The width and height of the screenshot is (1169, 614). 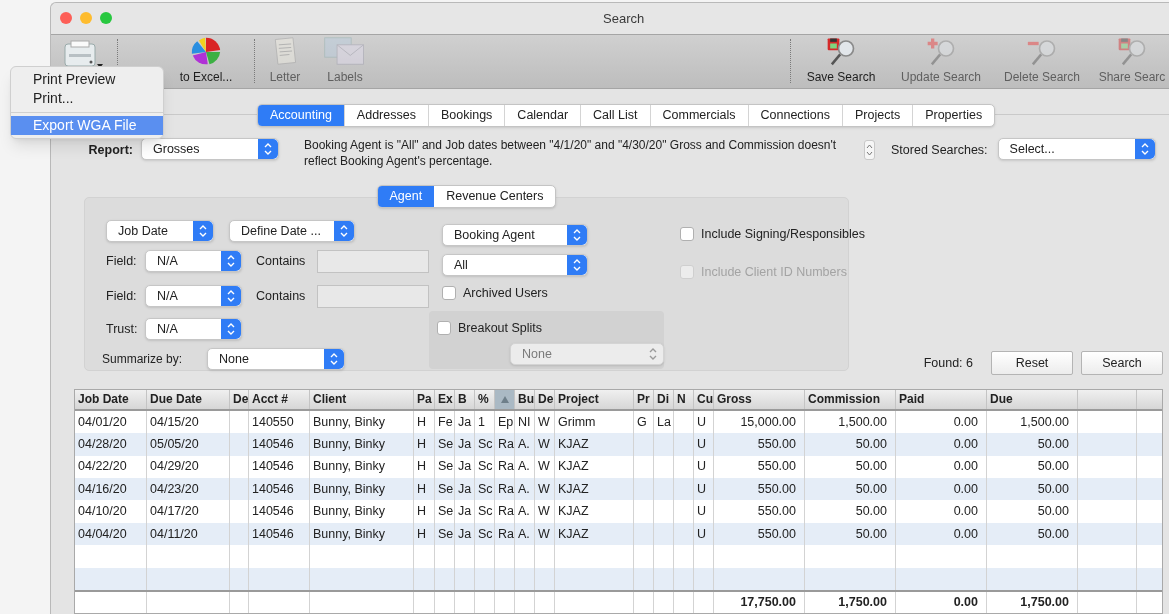 I want to click on agent-type-select: Booking Agent, so click(x=515, y=234).